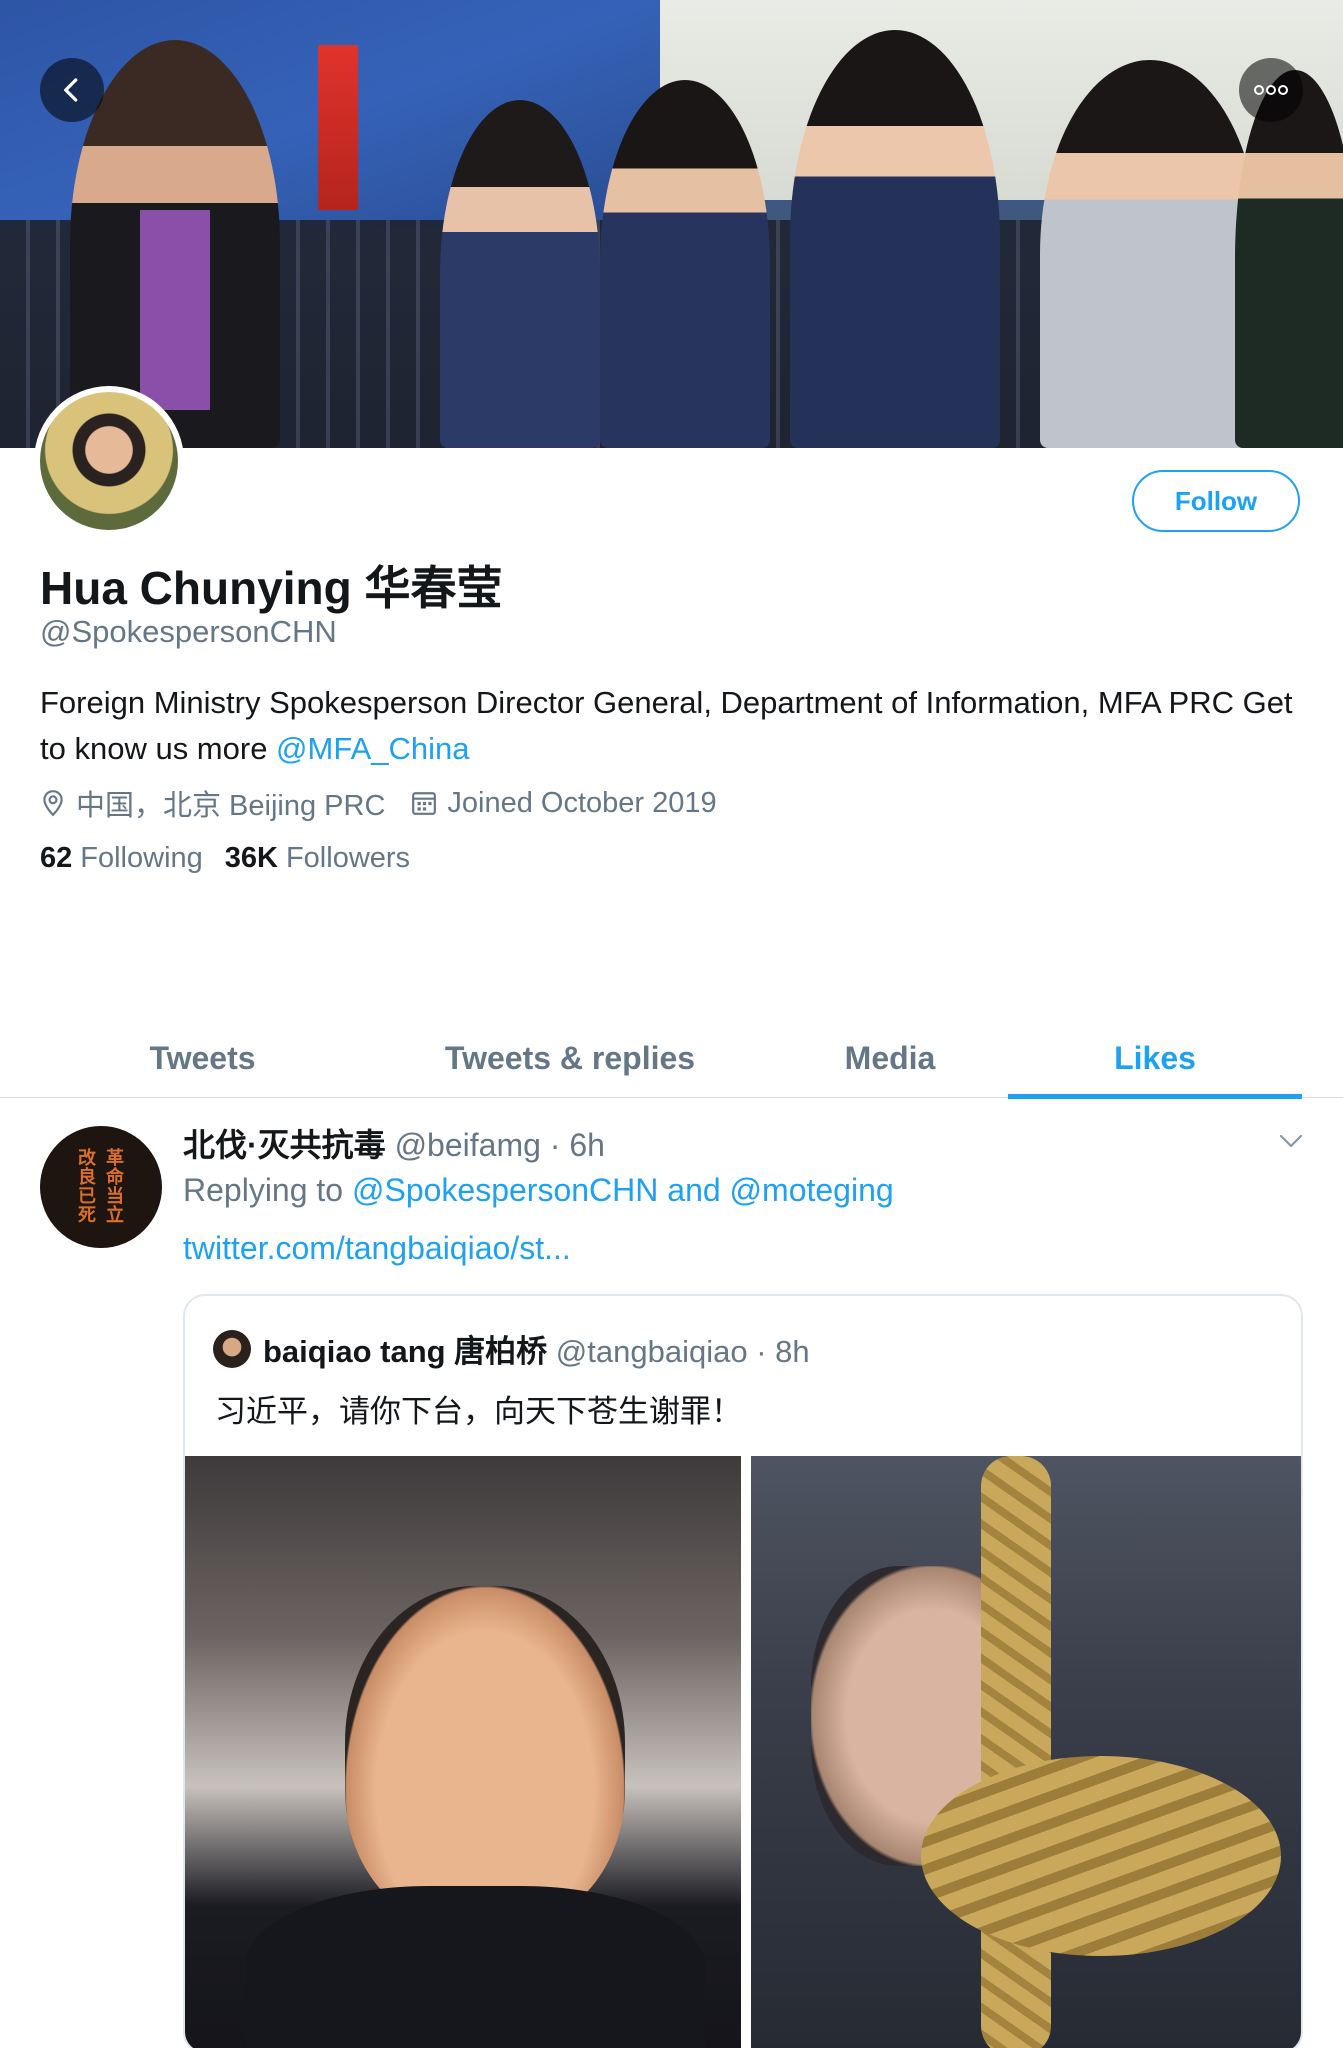  I want to click on image-figure-coat, so click(475, 1967).